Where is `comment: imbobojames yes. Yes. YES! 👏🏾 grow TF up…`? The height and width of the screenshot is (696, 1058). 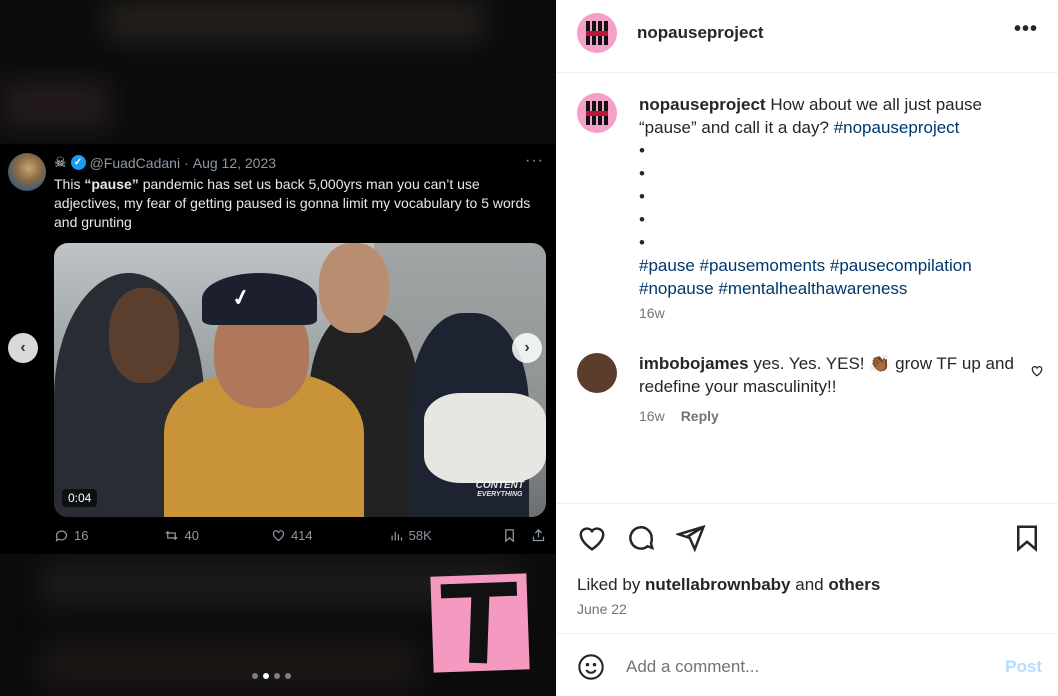
comment: imbobojames yes. Yes. YES! 👏🏾 grow TF up… is located at coordinates (829, 375).